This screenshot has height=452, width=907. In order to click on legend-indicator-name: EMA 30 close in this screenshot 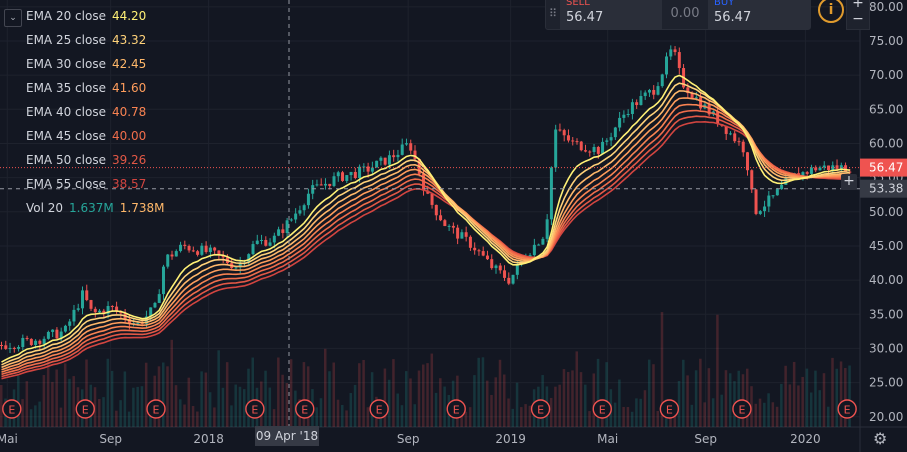, I will do `click(66, 64)`.